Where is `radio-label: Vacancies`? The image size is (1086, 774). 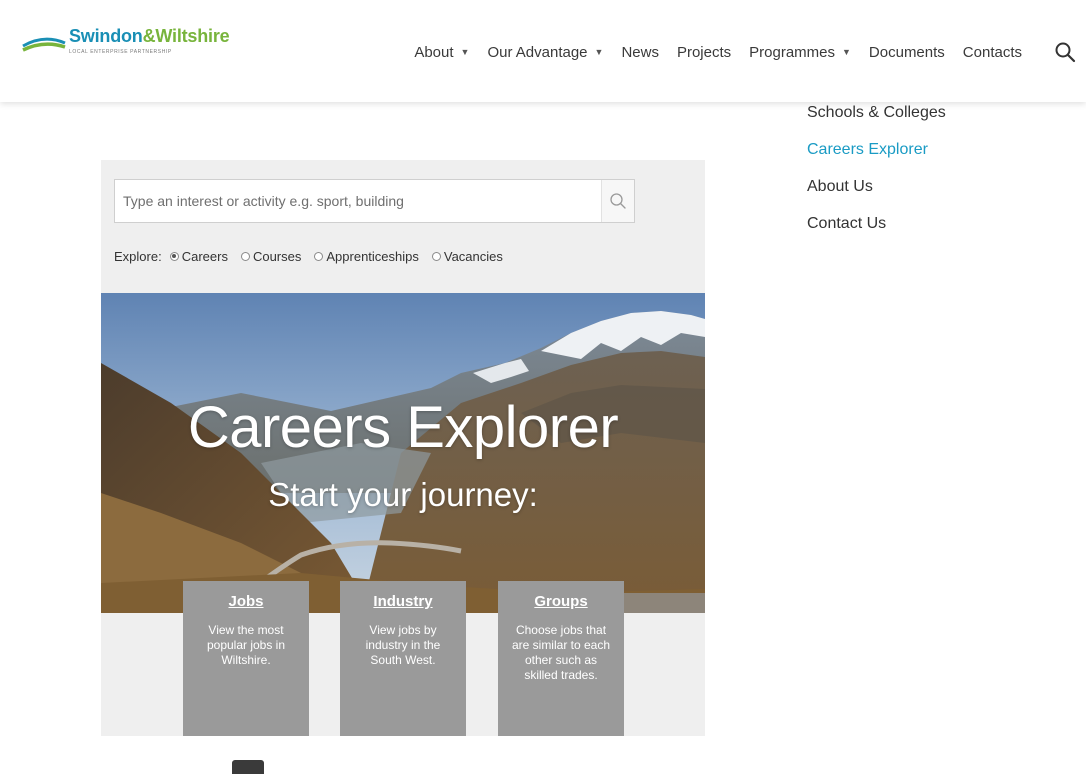 radio-label: Vacancies is located at coordinates (473, 256).